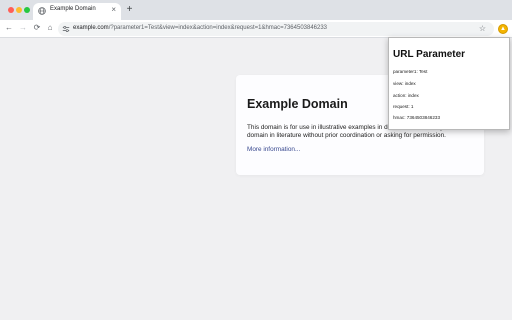 The width and height of the screenshot is (512, 320). I want to click on forward-button: →, so click(23, 28).